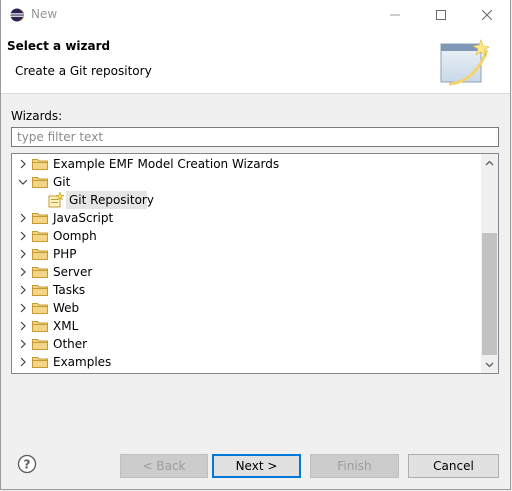 The image size is (512, 491). I want to click on chevron-up-icon, so click(489, 162).